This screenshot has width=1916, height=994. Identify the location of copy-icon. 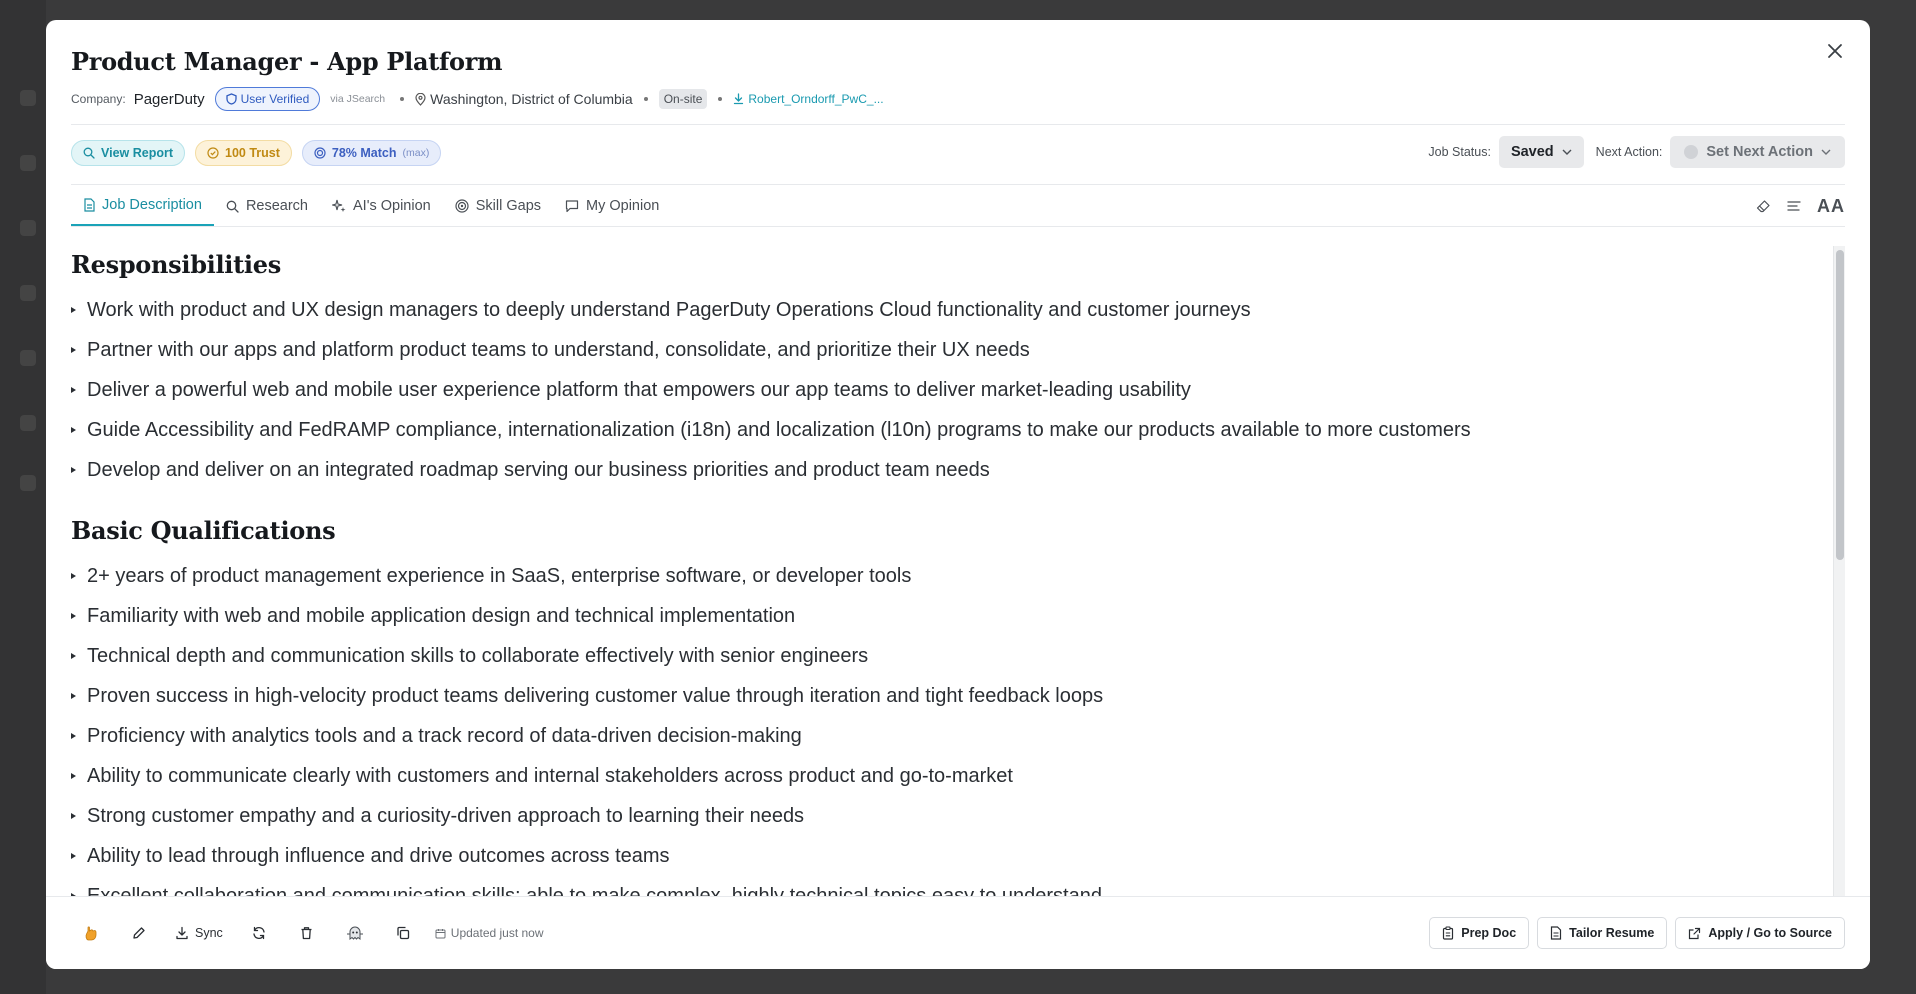
(403, 933).